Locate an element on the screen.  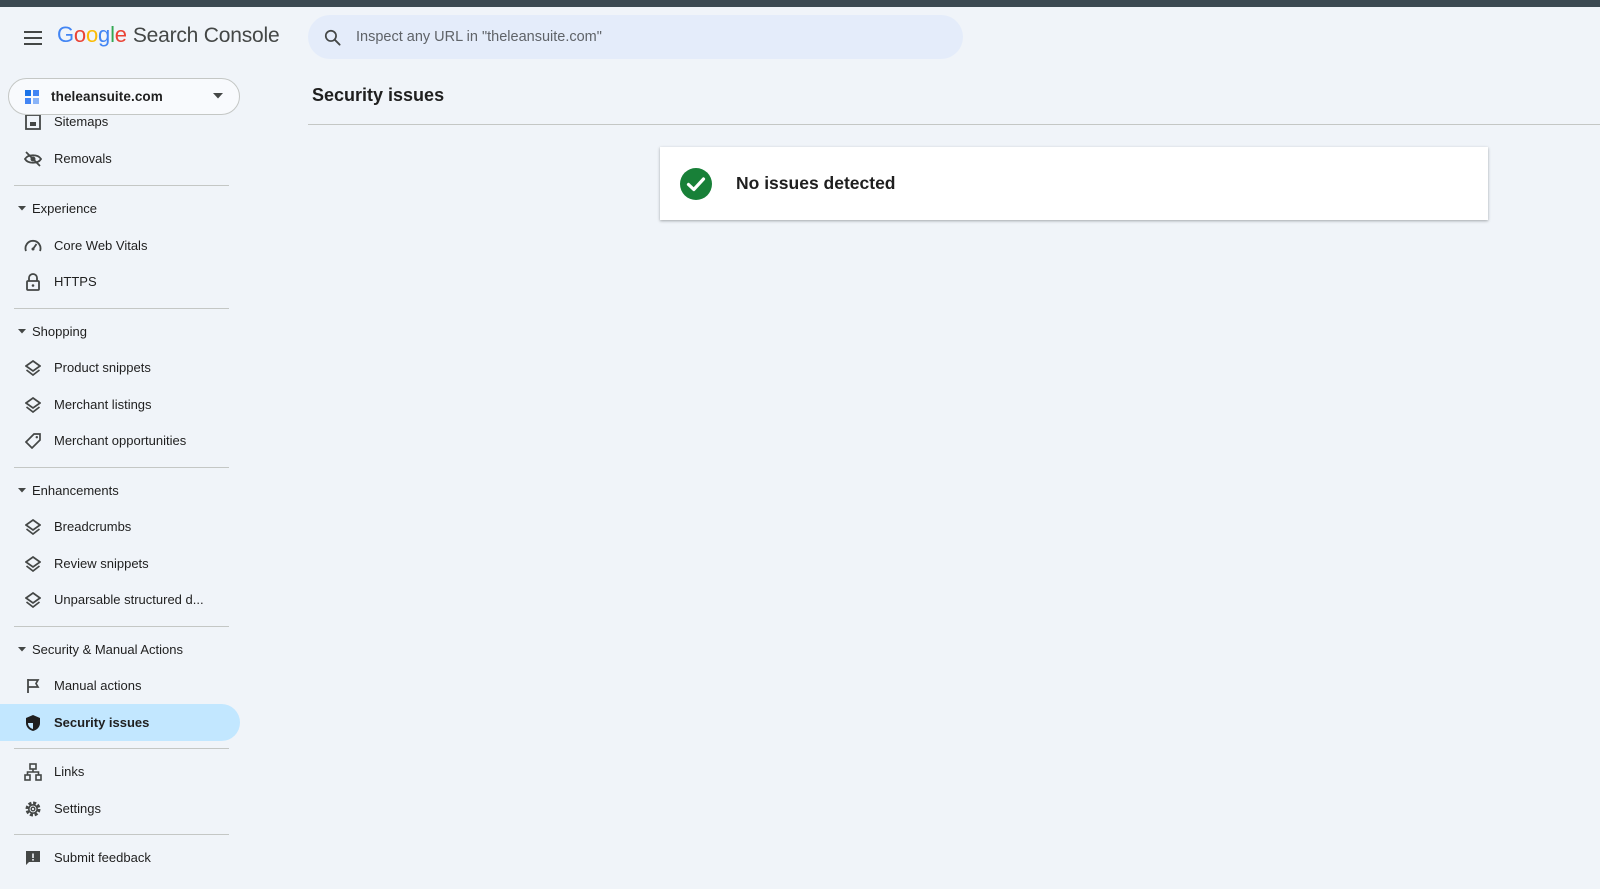
sidebar-item-manual-actions: Manual actions is located at coordinates (120, 685).